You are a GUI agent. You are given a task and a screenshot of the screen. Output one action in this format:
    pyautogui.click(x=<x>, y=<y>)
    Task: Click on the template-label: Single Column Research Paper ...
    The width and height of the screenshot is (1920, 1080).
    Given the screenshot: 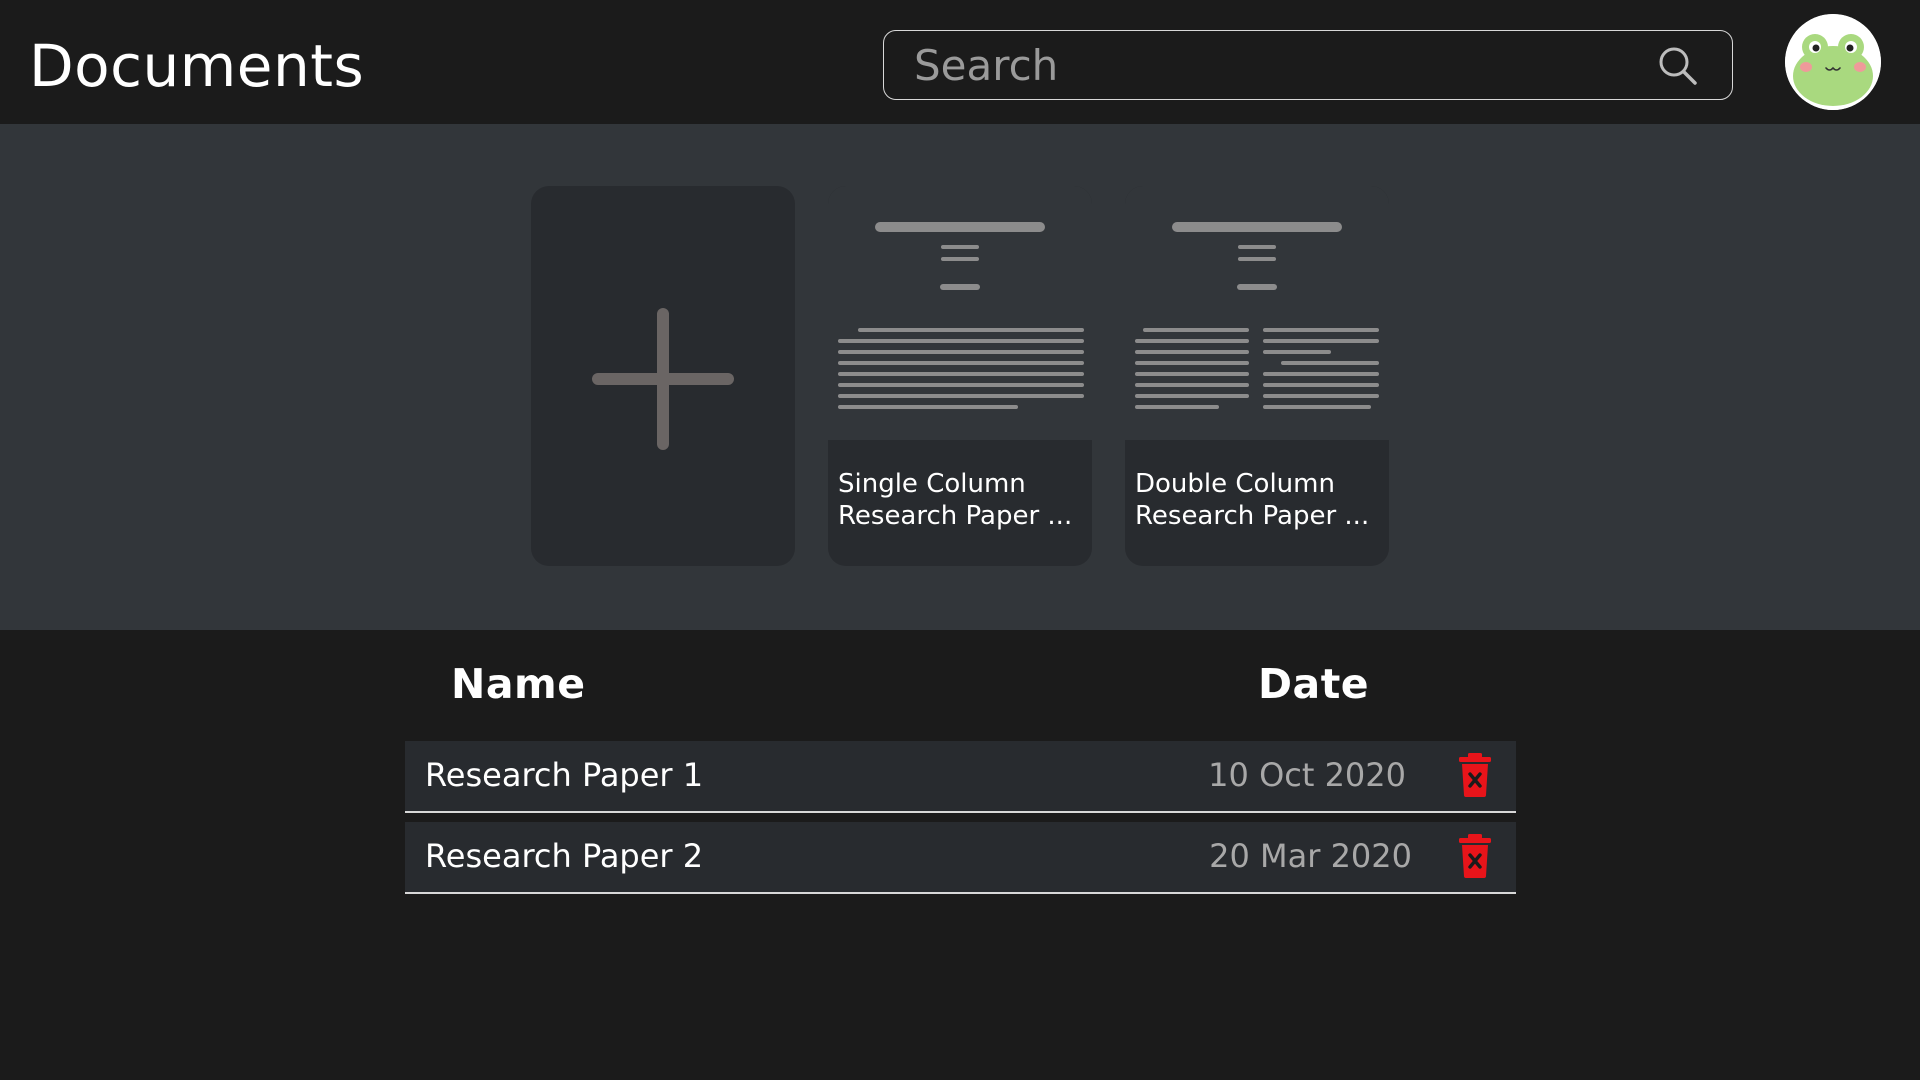 What is the action you would take?
    pyautogui.click(x=955, y=500)
    